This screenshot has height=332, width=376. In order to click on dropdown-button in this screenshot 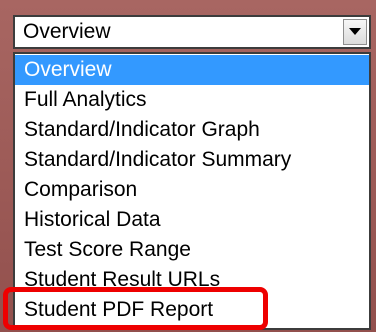, I will do `click(355, 32)`.